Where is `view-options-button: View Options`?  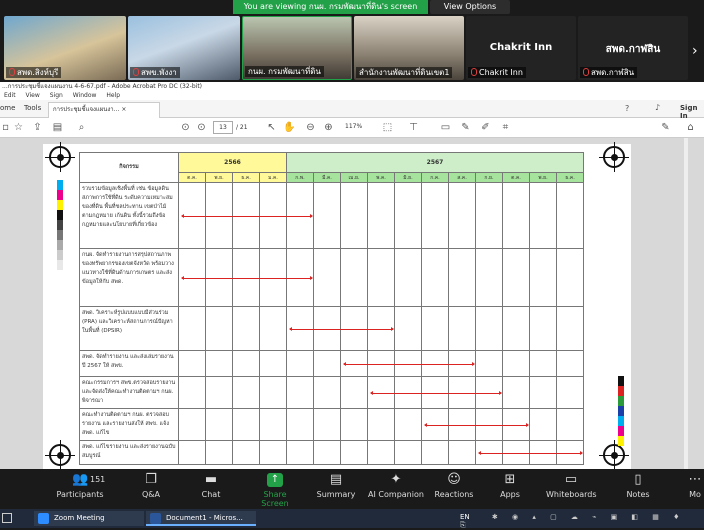 view-options-button: View Options is located at coordinates (470, 7).